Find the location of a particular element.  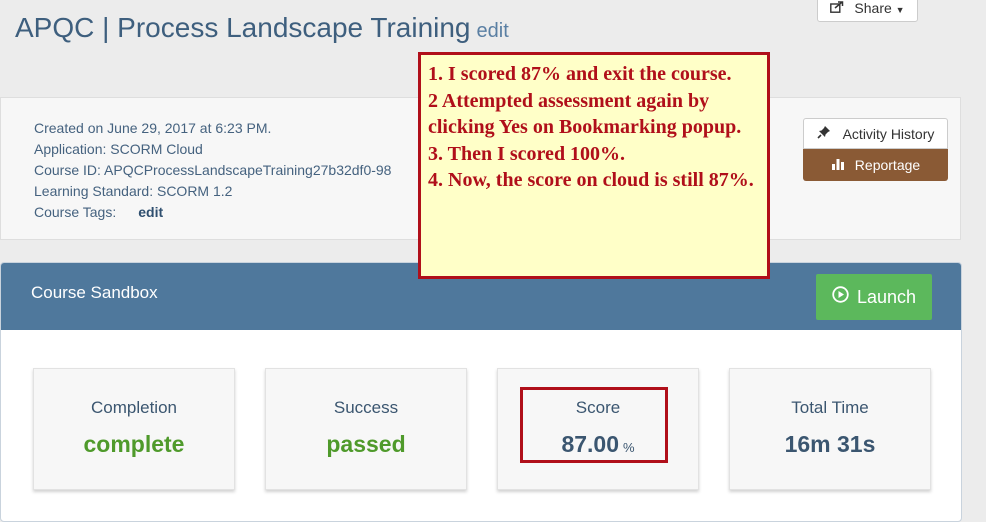

activity-history-button: Activity History is located at coordinates (875, 133).